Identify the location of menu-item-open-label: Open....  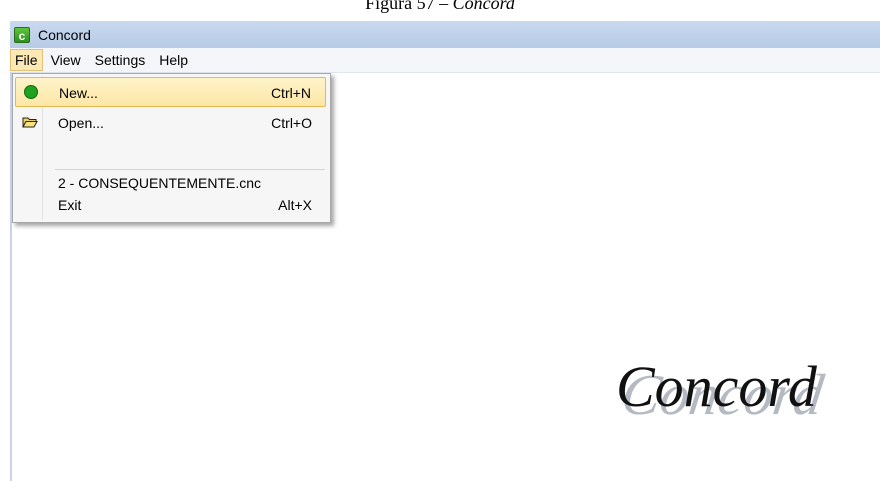
(81, 123).